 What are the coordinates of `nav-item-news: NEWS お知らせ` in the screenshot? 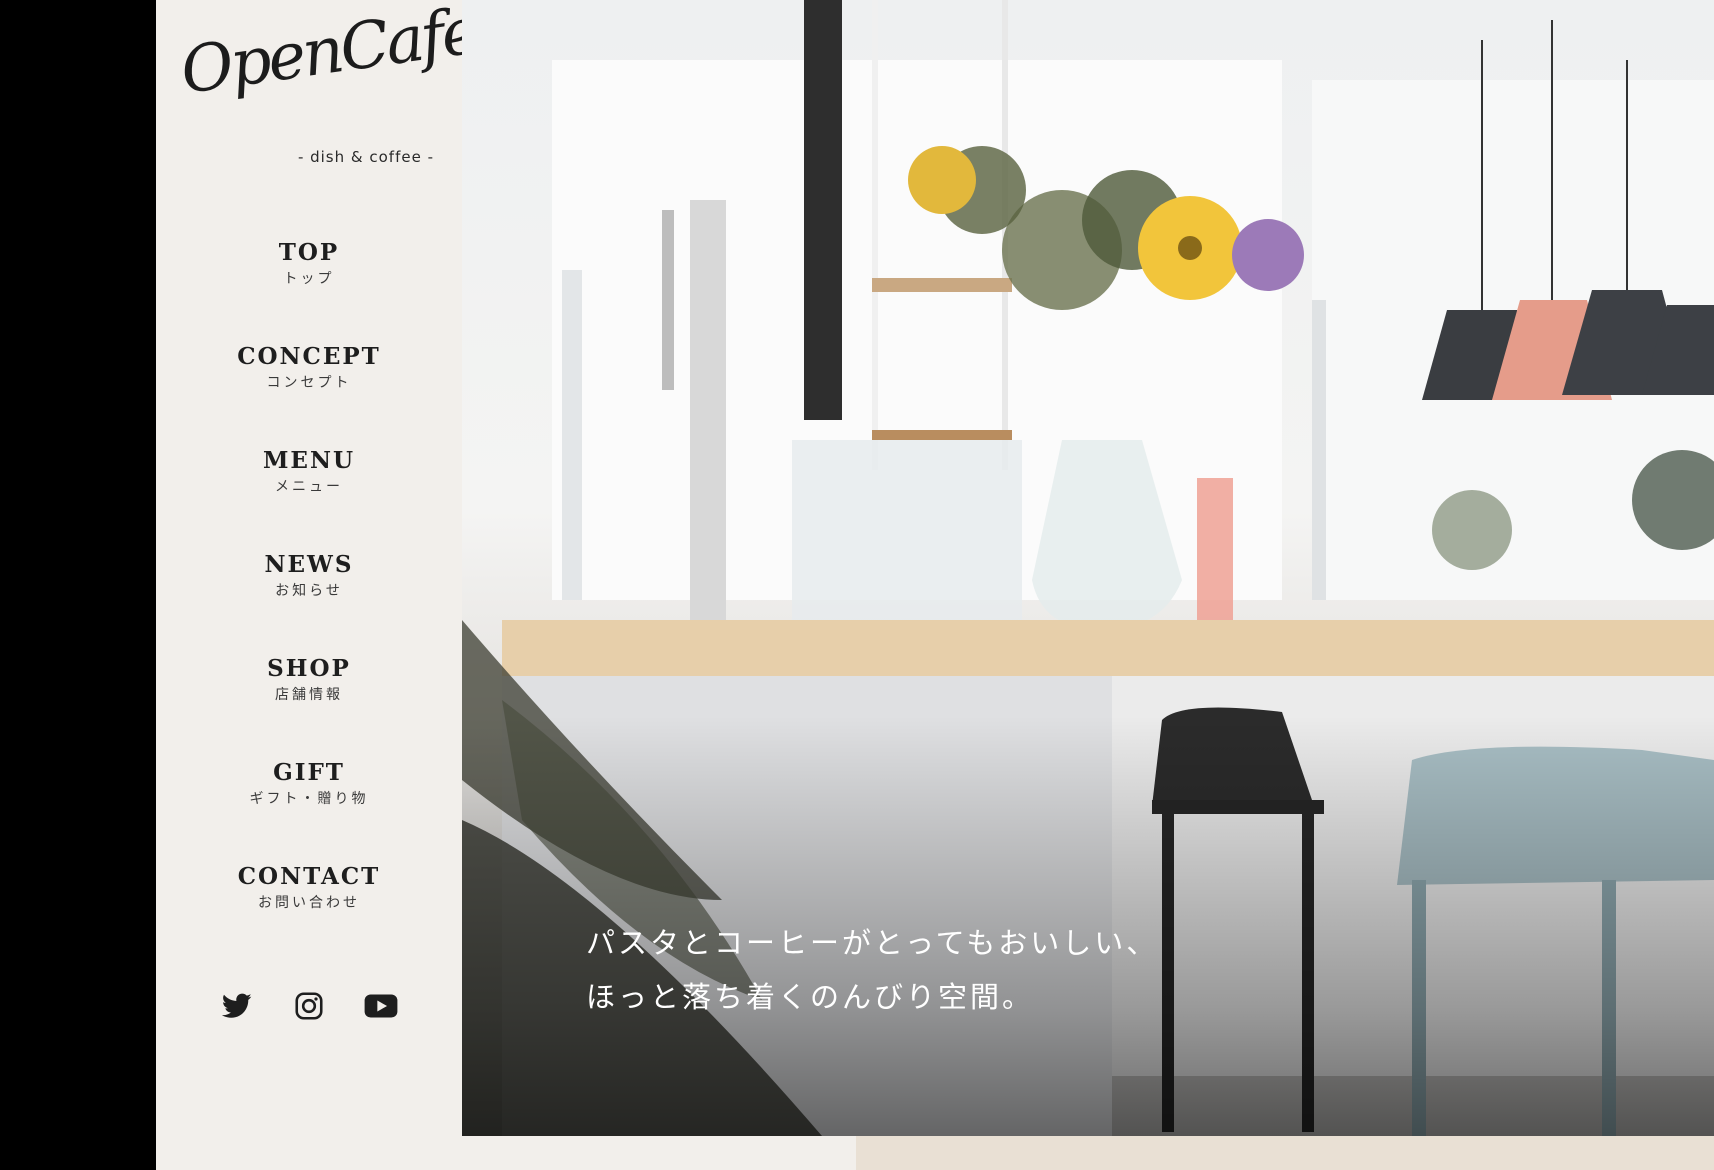 It's located at (309, 602).